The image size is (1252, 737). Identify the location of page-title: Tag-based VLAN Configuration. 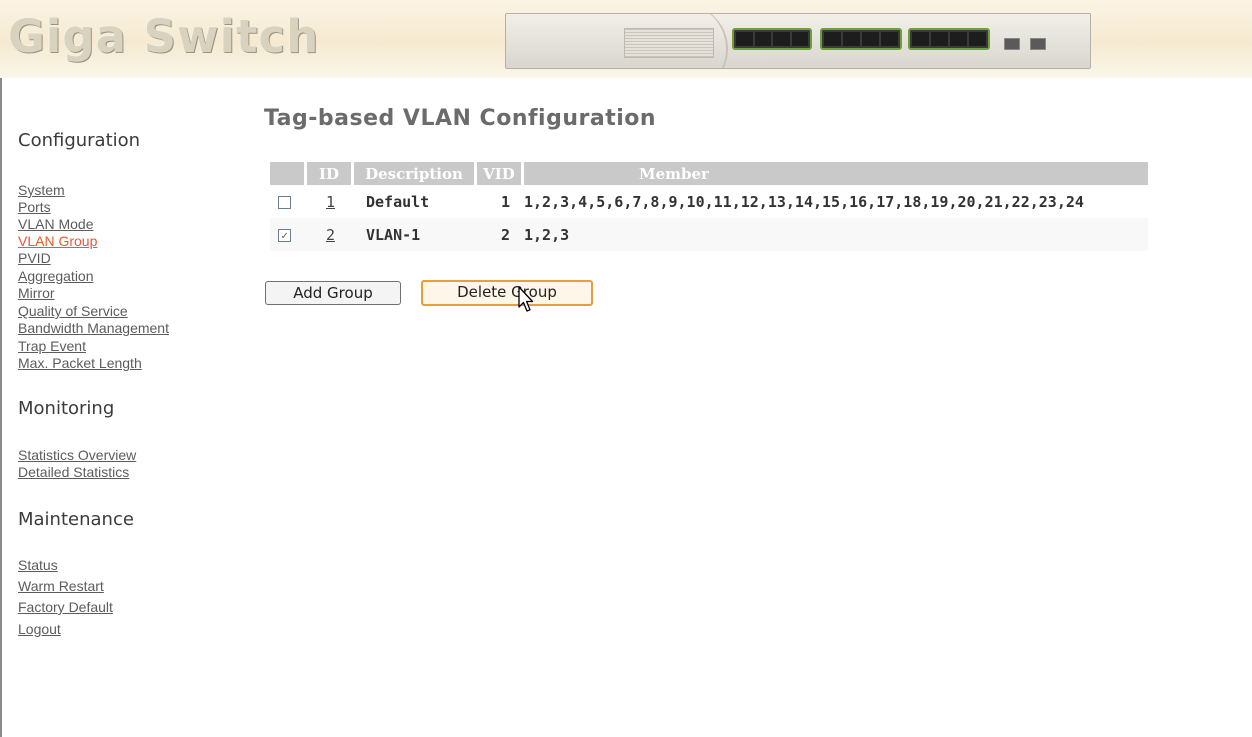
(460, 118).